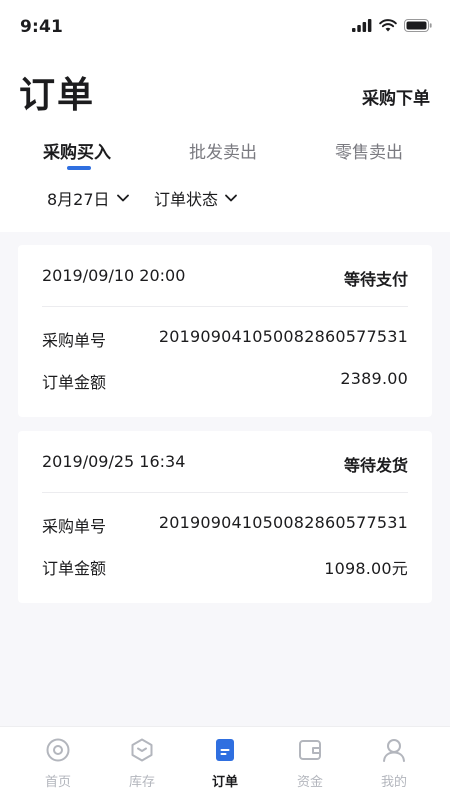 This screenshot has height=800, width=450. I want to click on tabbar-label: 我的, so click(393, 782).